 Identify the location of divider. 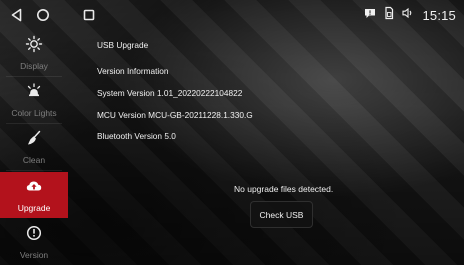
(34, 170).